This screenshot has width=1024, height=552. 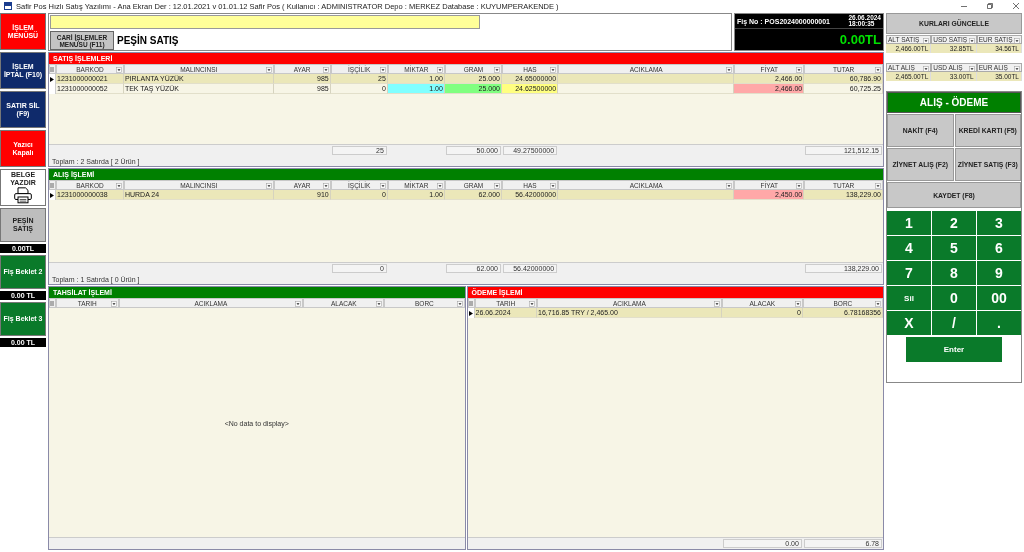 What do you see at coordinates (8, 6) in the screenshot?
I see `app-icon` at bounding box center [8, 6].